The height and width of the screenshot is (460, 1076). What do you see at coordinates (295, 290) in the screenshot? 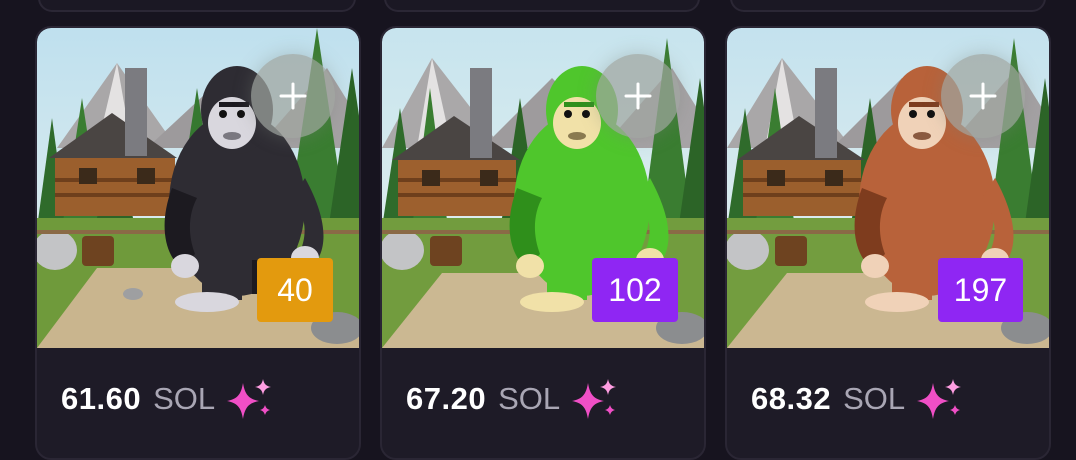
I see `rank-badge: 40` at bounding box center [295, 290].